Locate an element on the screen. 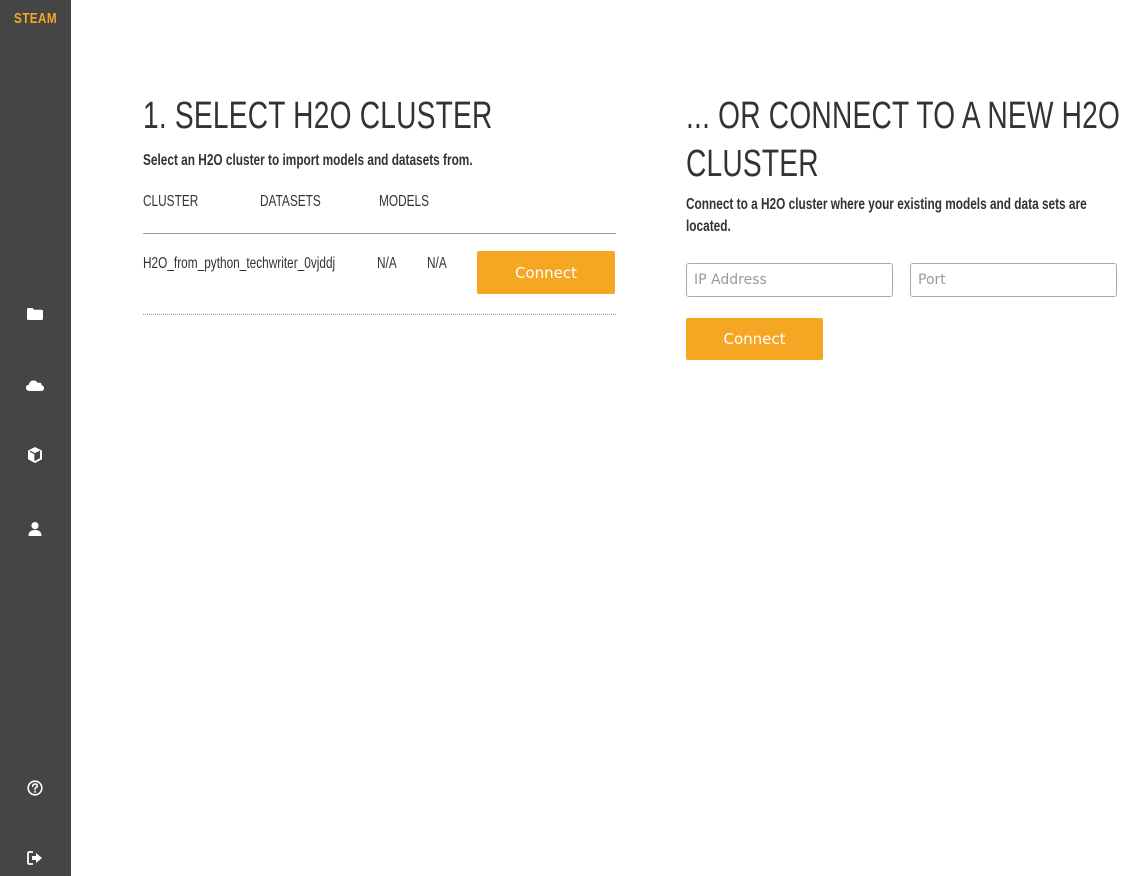  table-header-divider is located at coordinates (379, 233).